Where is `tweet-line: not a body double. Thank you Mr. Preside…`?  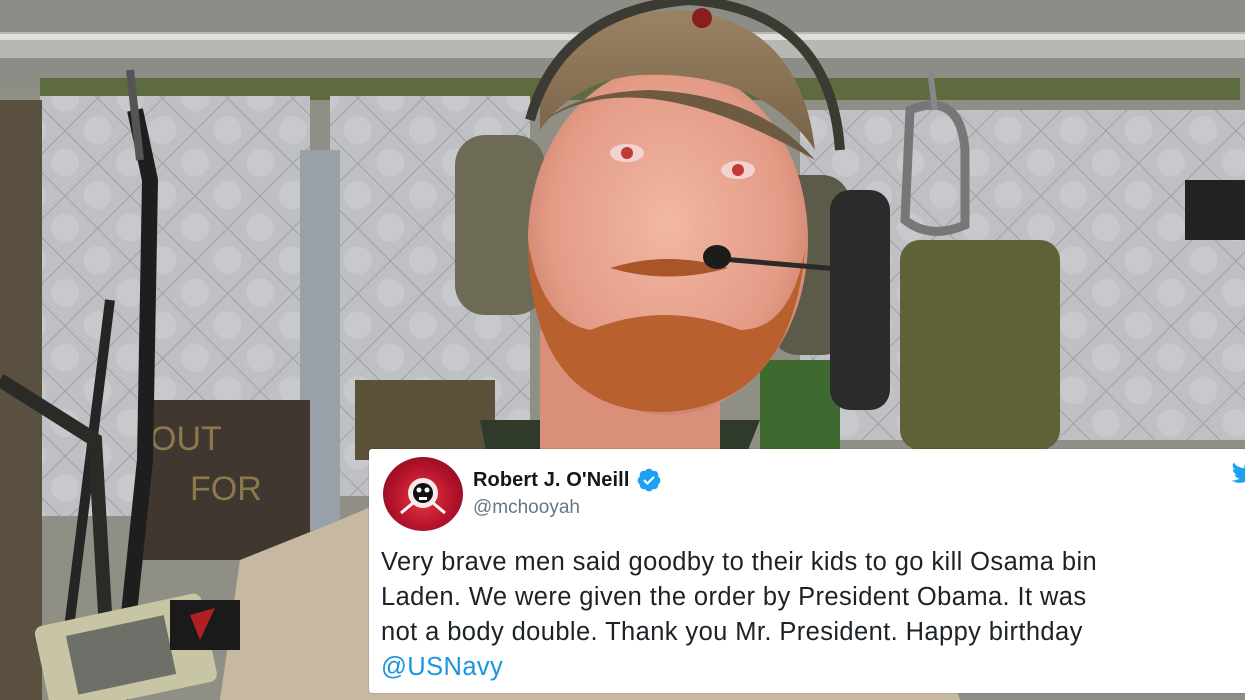
tweet-line: not a body double. Thank you Mr. Preside… is located at coordinates (732, 632).